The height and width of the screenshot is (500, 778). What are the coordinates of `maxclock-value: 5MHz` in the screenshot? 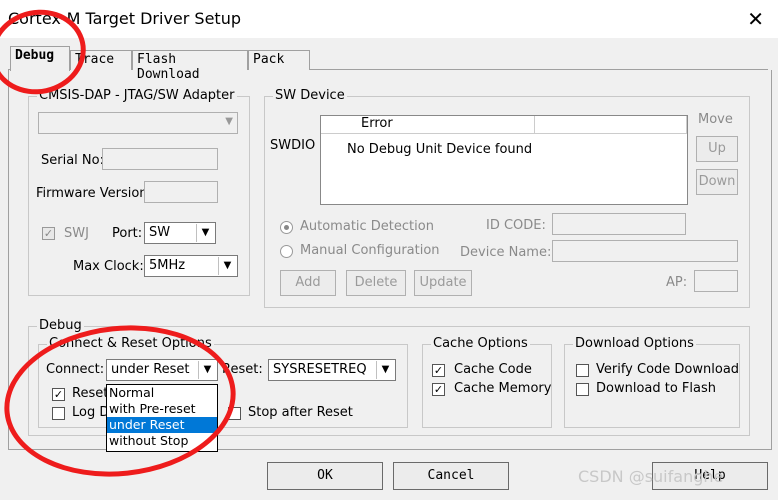 It's located at (167, 265).